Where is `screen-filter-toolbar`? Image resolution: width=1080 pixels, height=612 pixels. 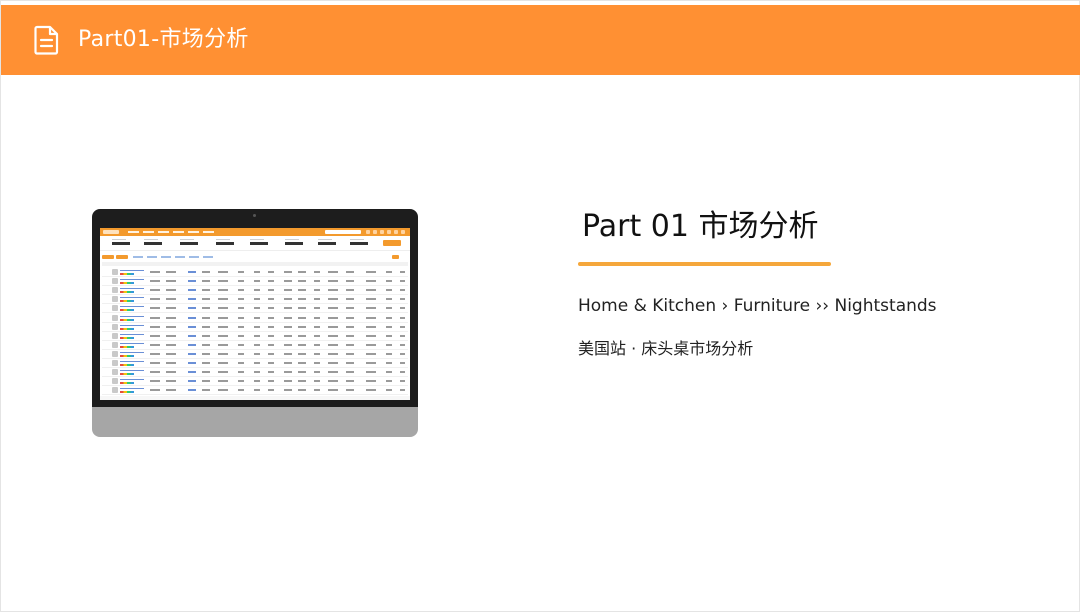 screen-filter-toolbar is located at coordinates (255, 257).